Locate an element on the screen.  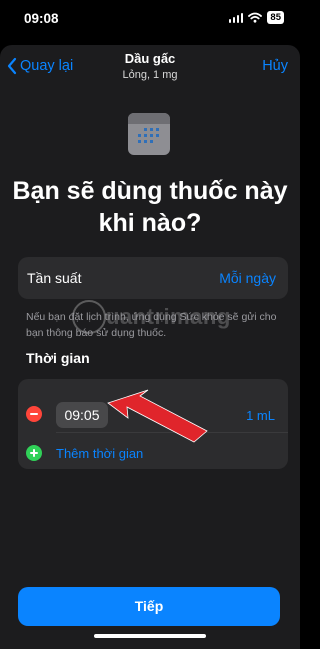
page-heading: Bạn sẽ dùng thuốc này khi nào? is located at coordinates (150, 207).